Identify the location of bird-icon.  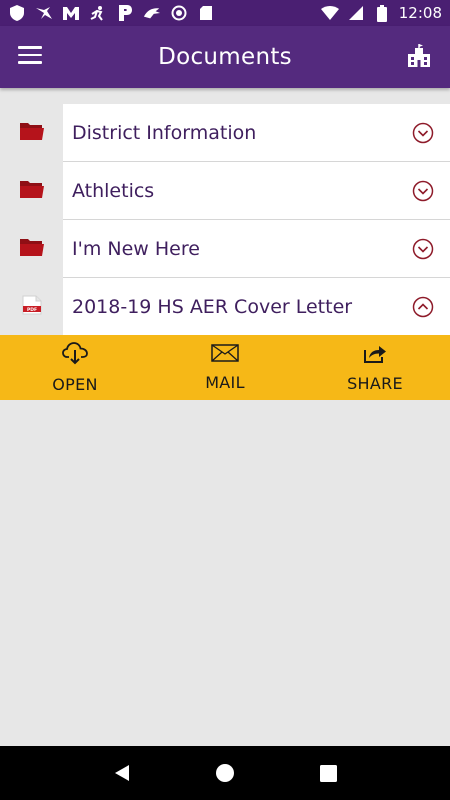
(152, 13).